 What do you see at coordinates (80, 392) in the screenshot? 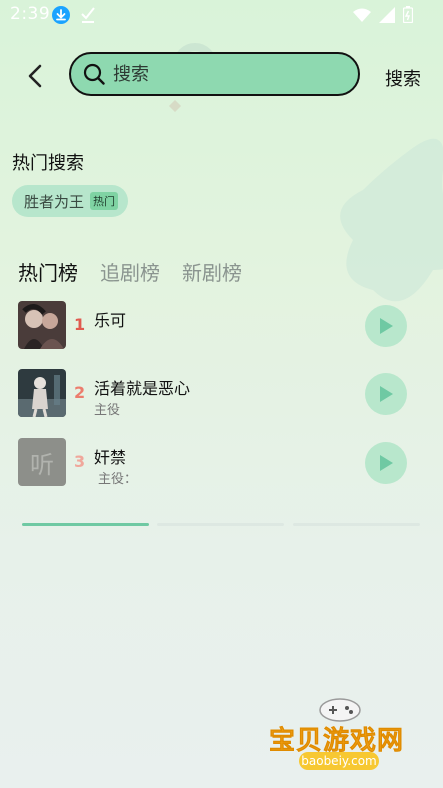
I see `rank-number: 2` at bounding box center [80, 392].